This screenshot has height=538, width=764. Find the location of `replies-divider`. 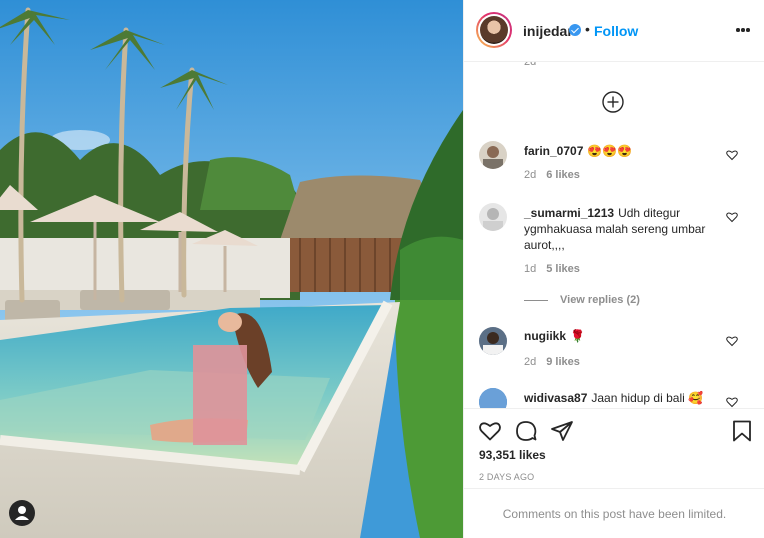

replies-divider is located at coordinates (536, 300).